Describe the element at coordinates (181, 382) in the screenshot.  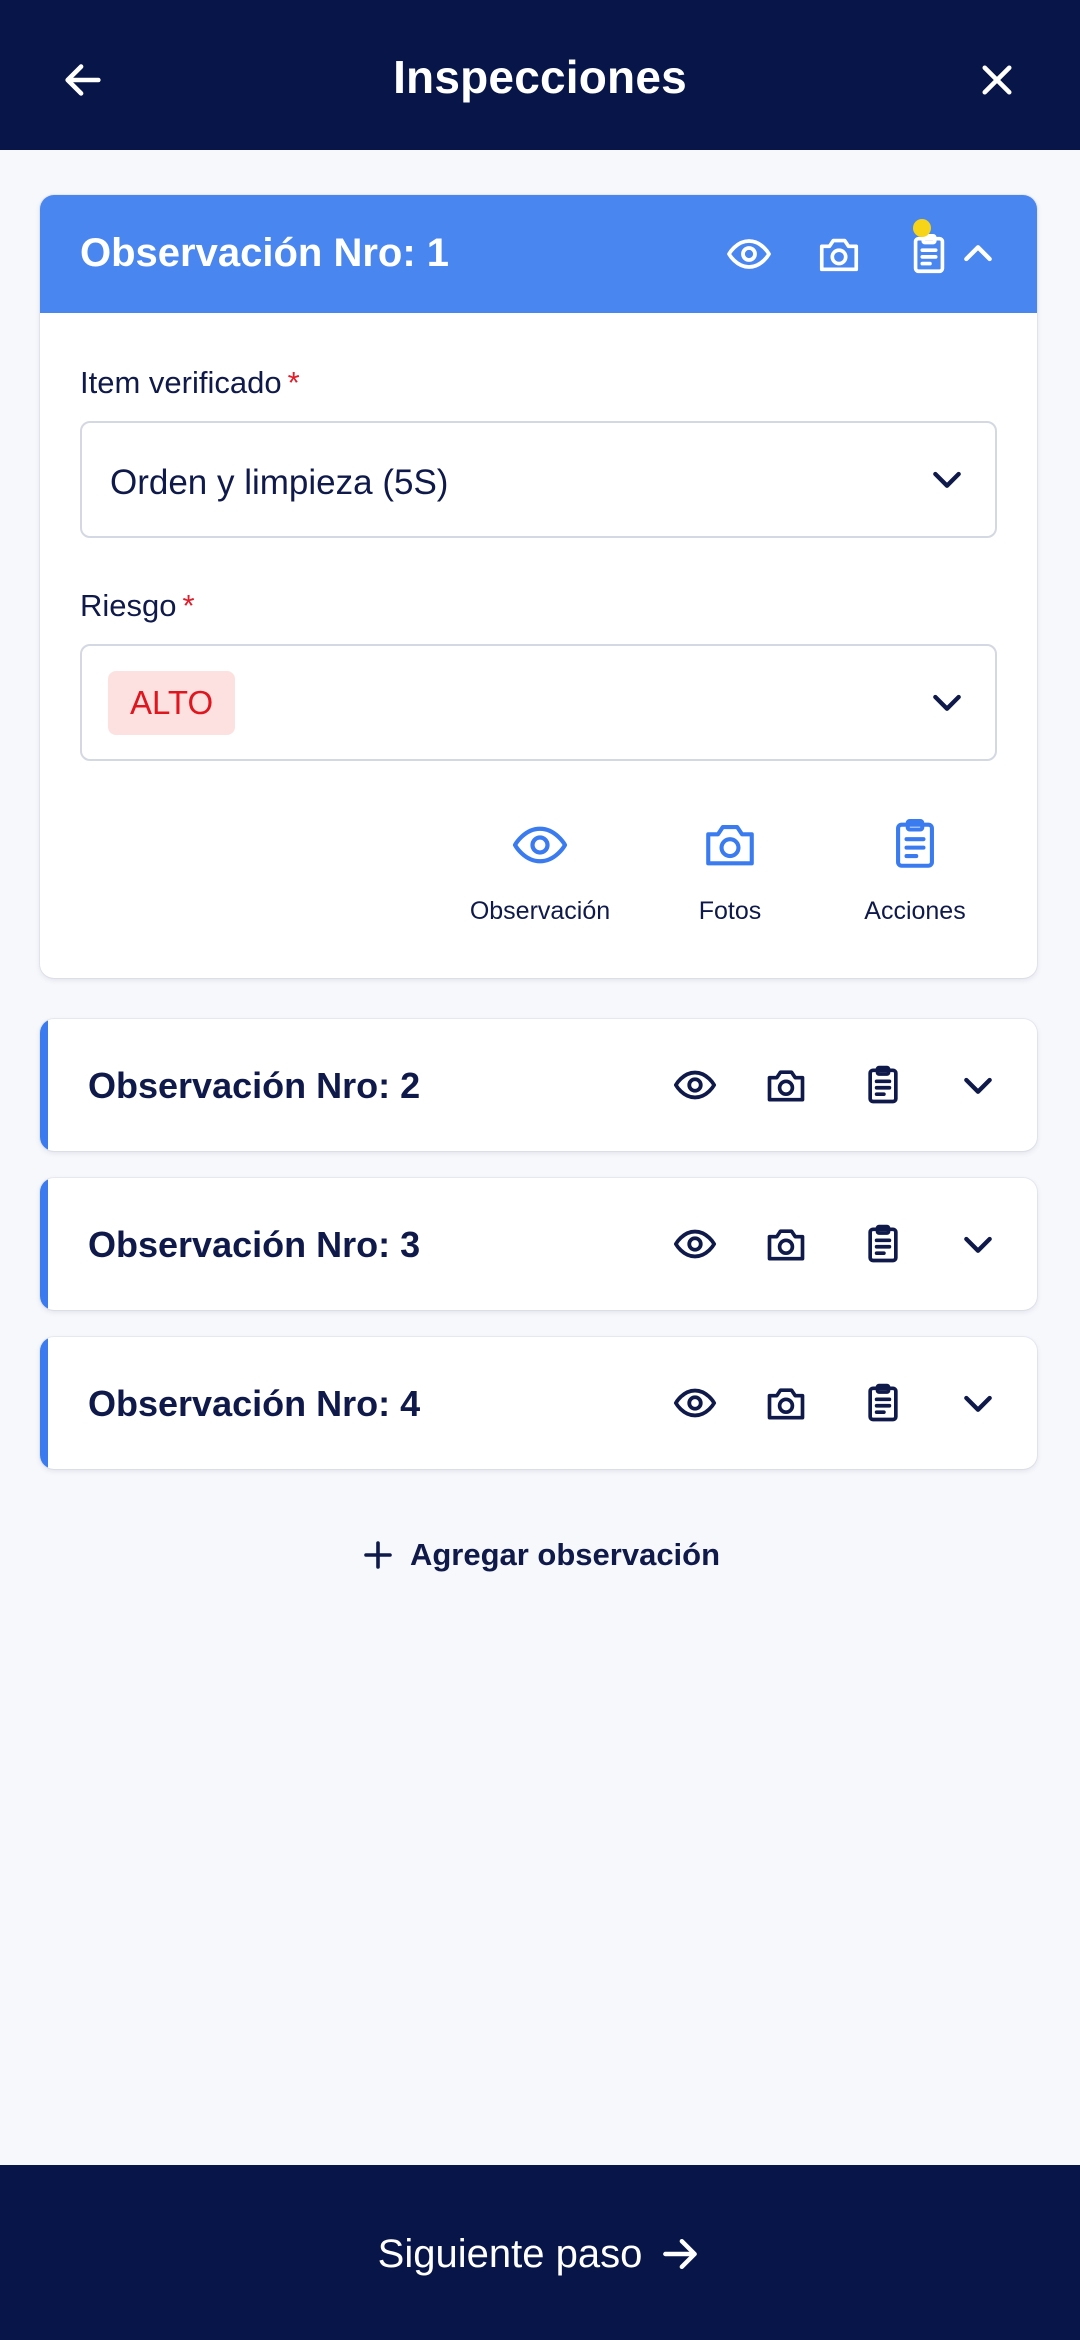
I see `item-label-text: Item verificado` at that location.